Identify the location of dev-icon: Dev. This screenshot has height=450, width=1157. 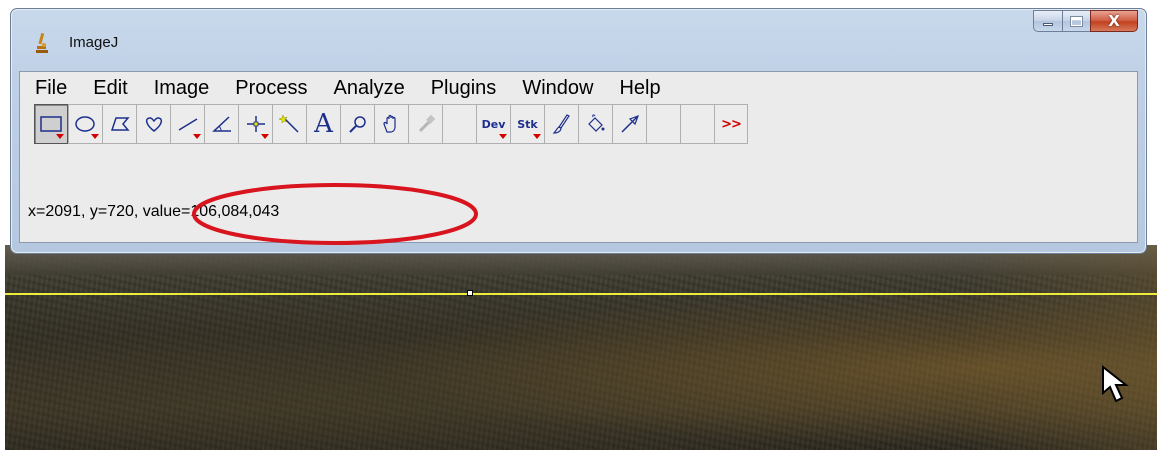
(493, 124).